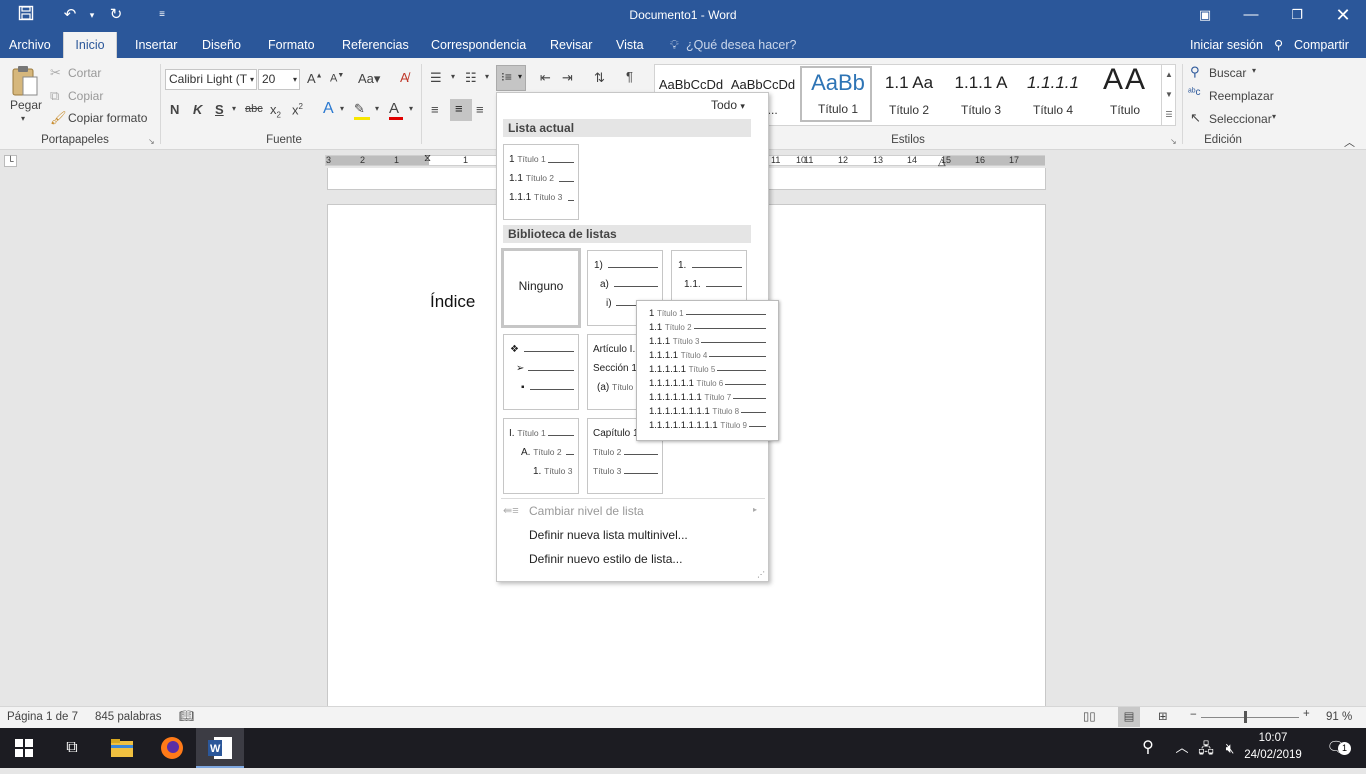 The height and width of the screenshot is (774, 1366). What do you see at coordinates (279, 79) in the screenshot?
I see `font-size-combo: 20 ▾` at bounding box center [279, 79].